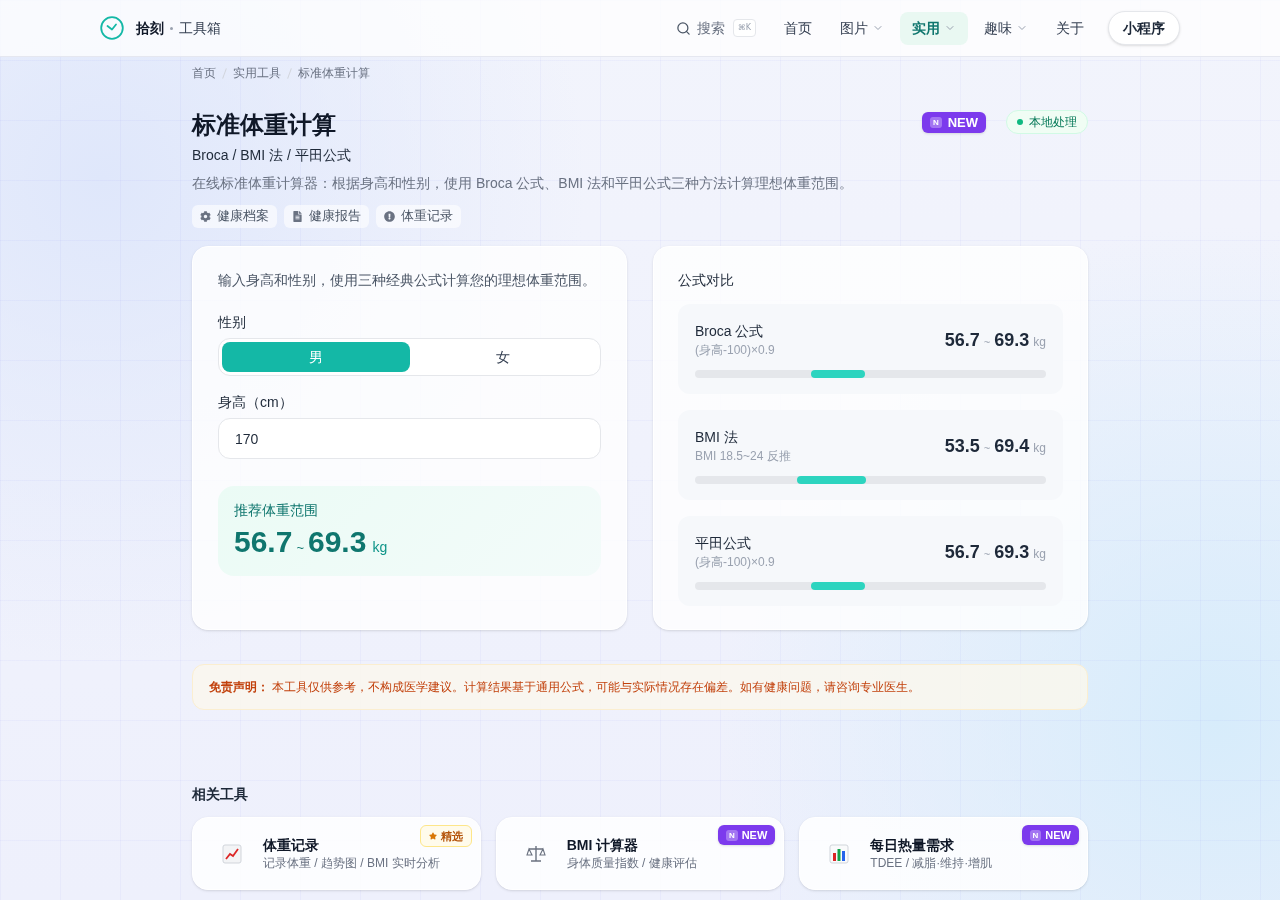  Describe the element at coordinates (337, 542) in the screenshot. I see `result-high-value: 69.3` at that location.